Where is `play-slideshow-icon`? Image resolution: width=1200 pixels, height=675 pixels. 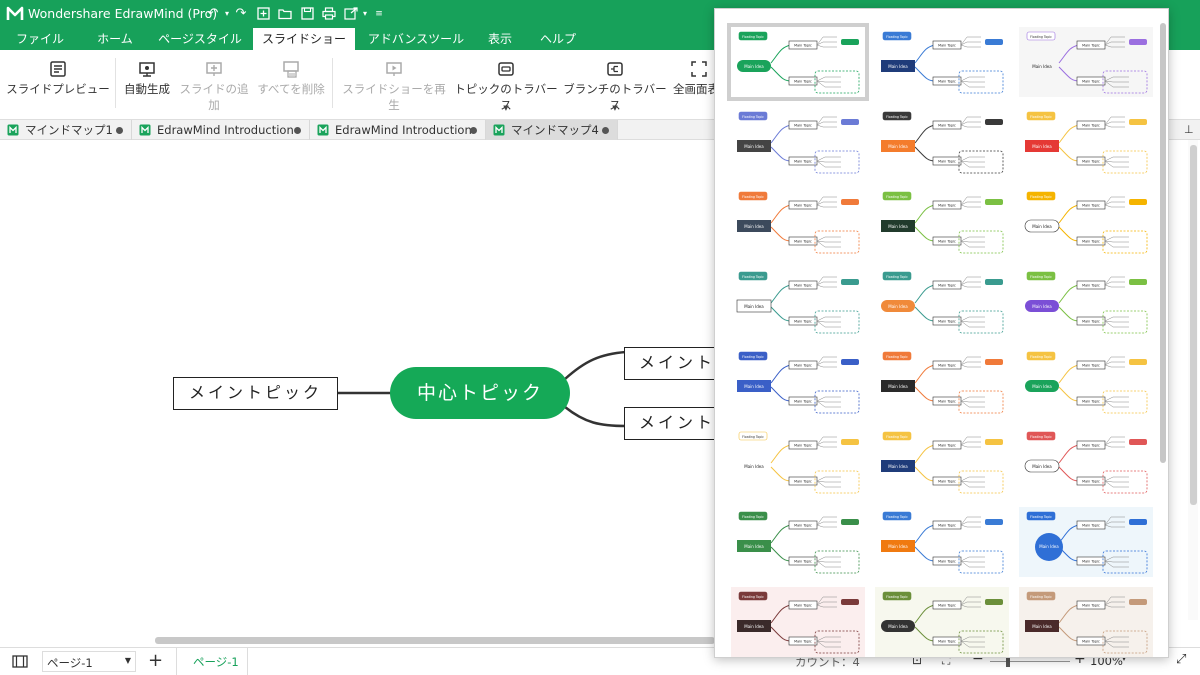 play-slideshow-icon is located at coordinates (394, 69).